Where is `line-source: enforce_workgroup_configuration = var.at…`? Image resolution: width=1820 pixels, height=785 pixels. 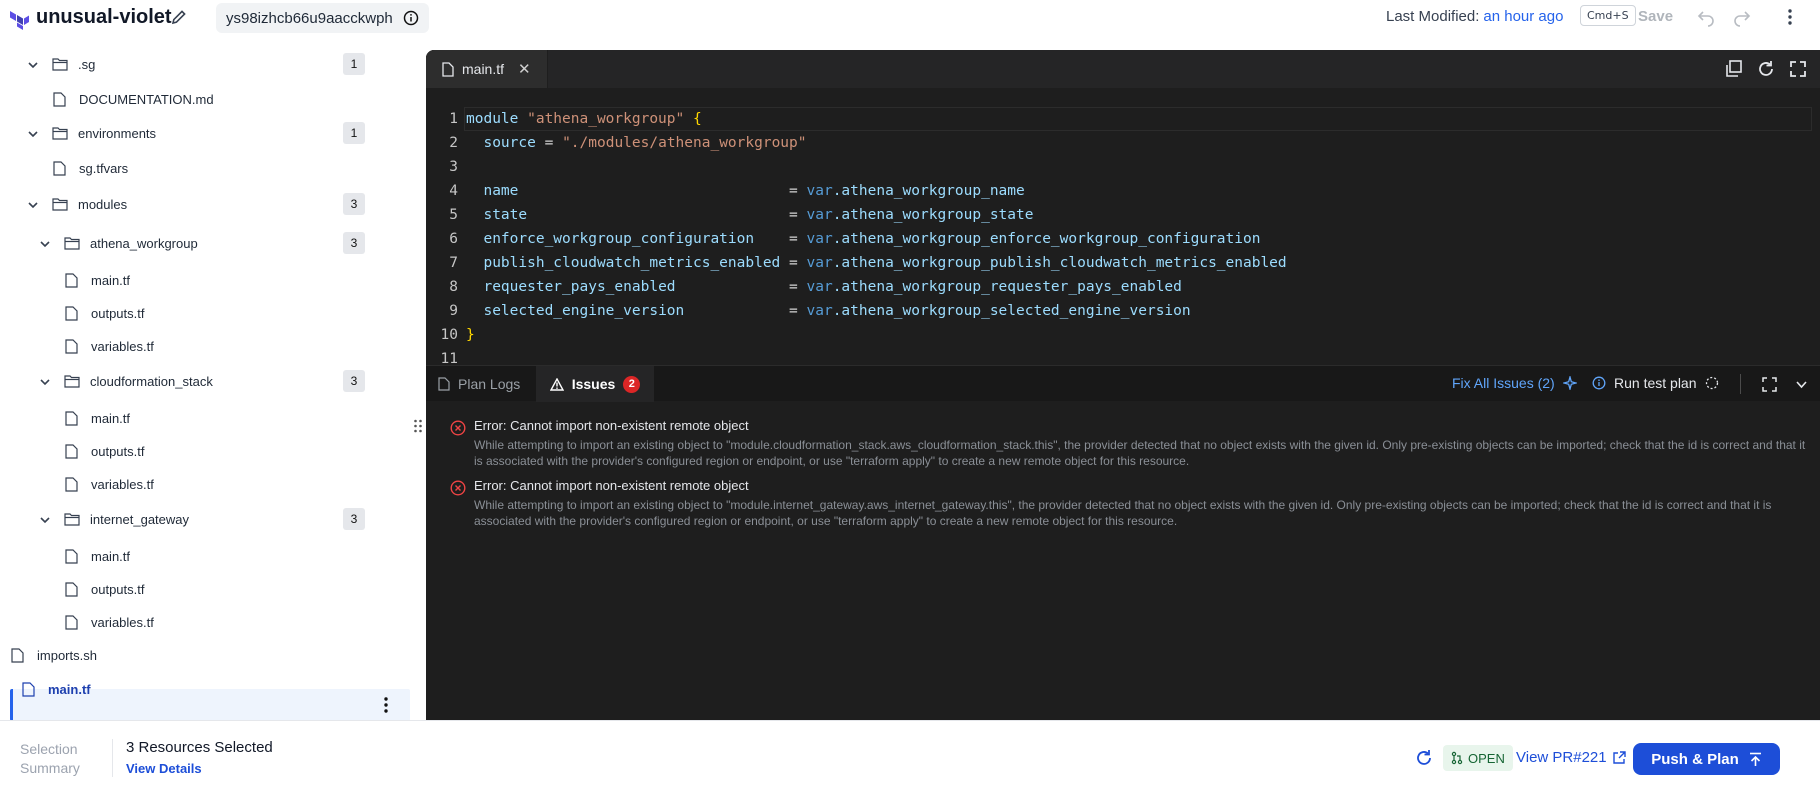 line-source: enforce_workgroup_configuration = var.at… is located at coordinates (872, 239).